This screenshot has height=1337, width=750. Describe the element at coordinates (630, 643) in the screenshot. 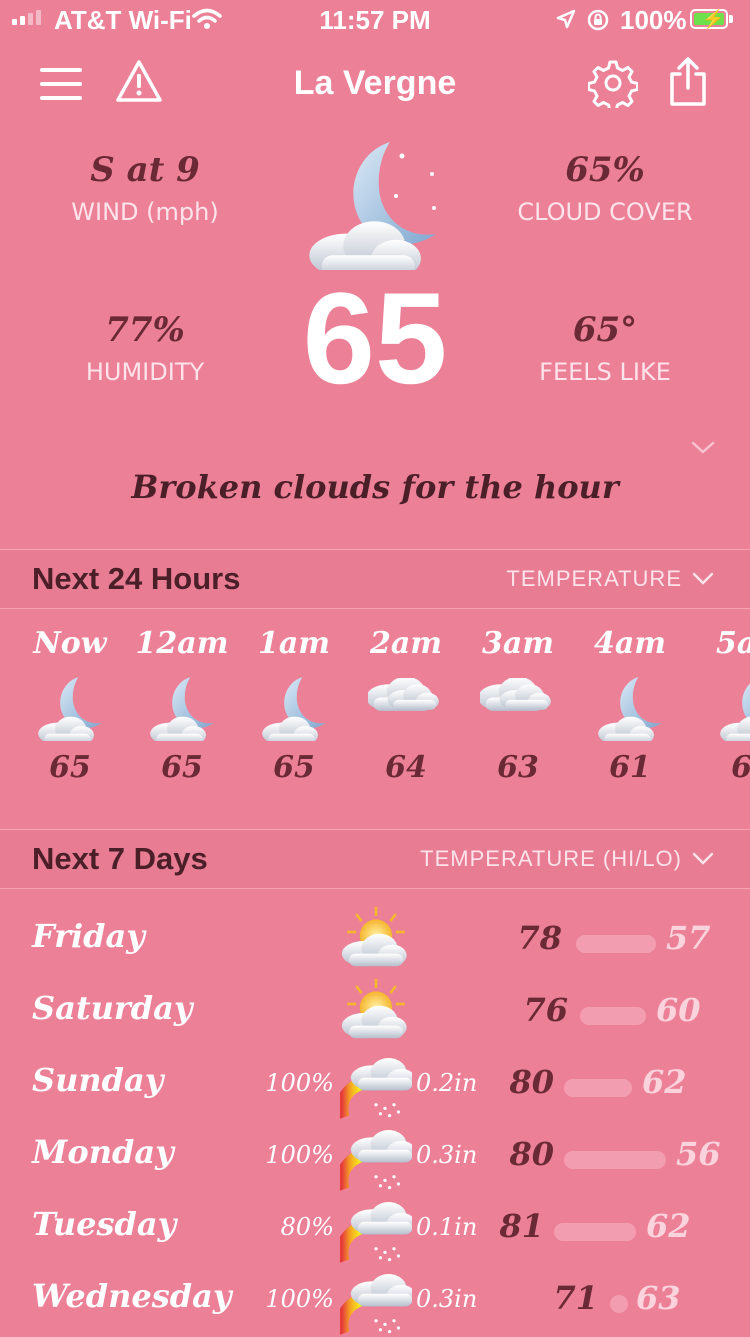

I see `hour-label: 4am` at that location.